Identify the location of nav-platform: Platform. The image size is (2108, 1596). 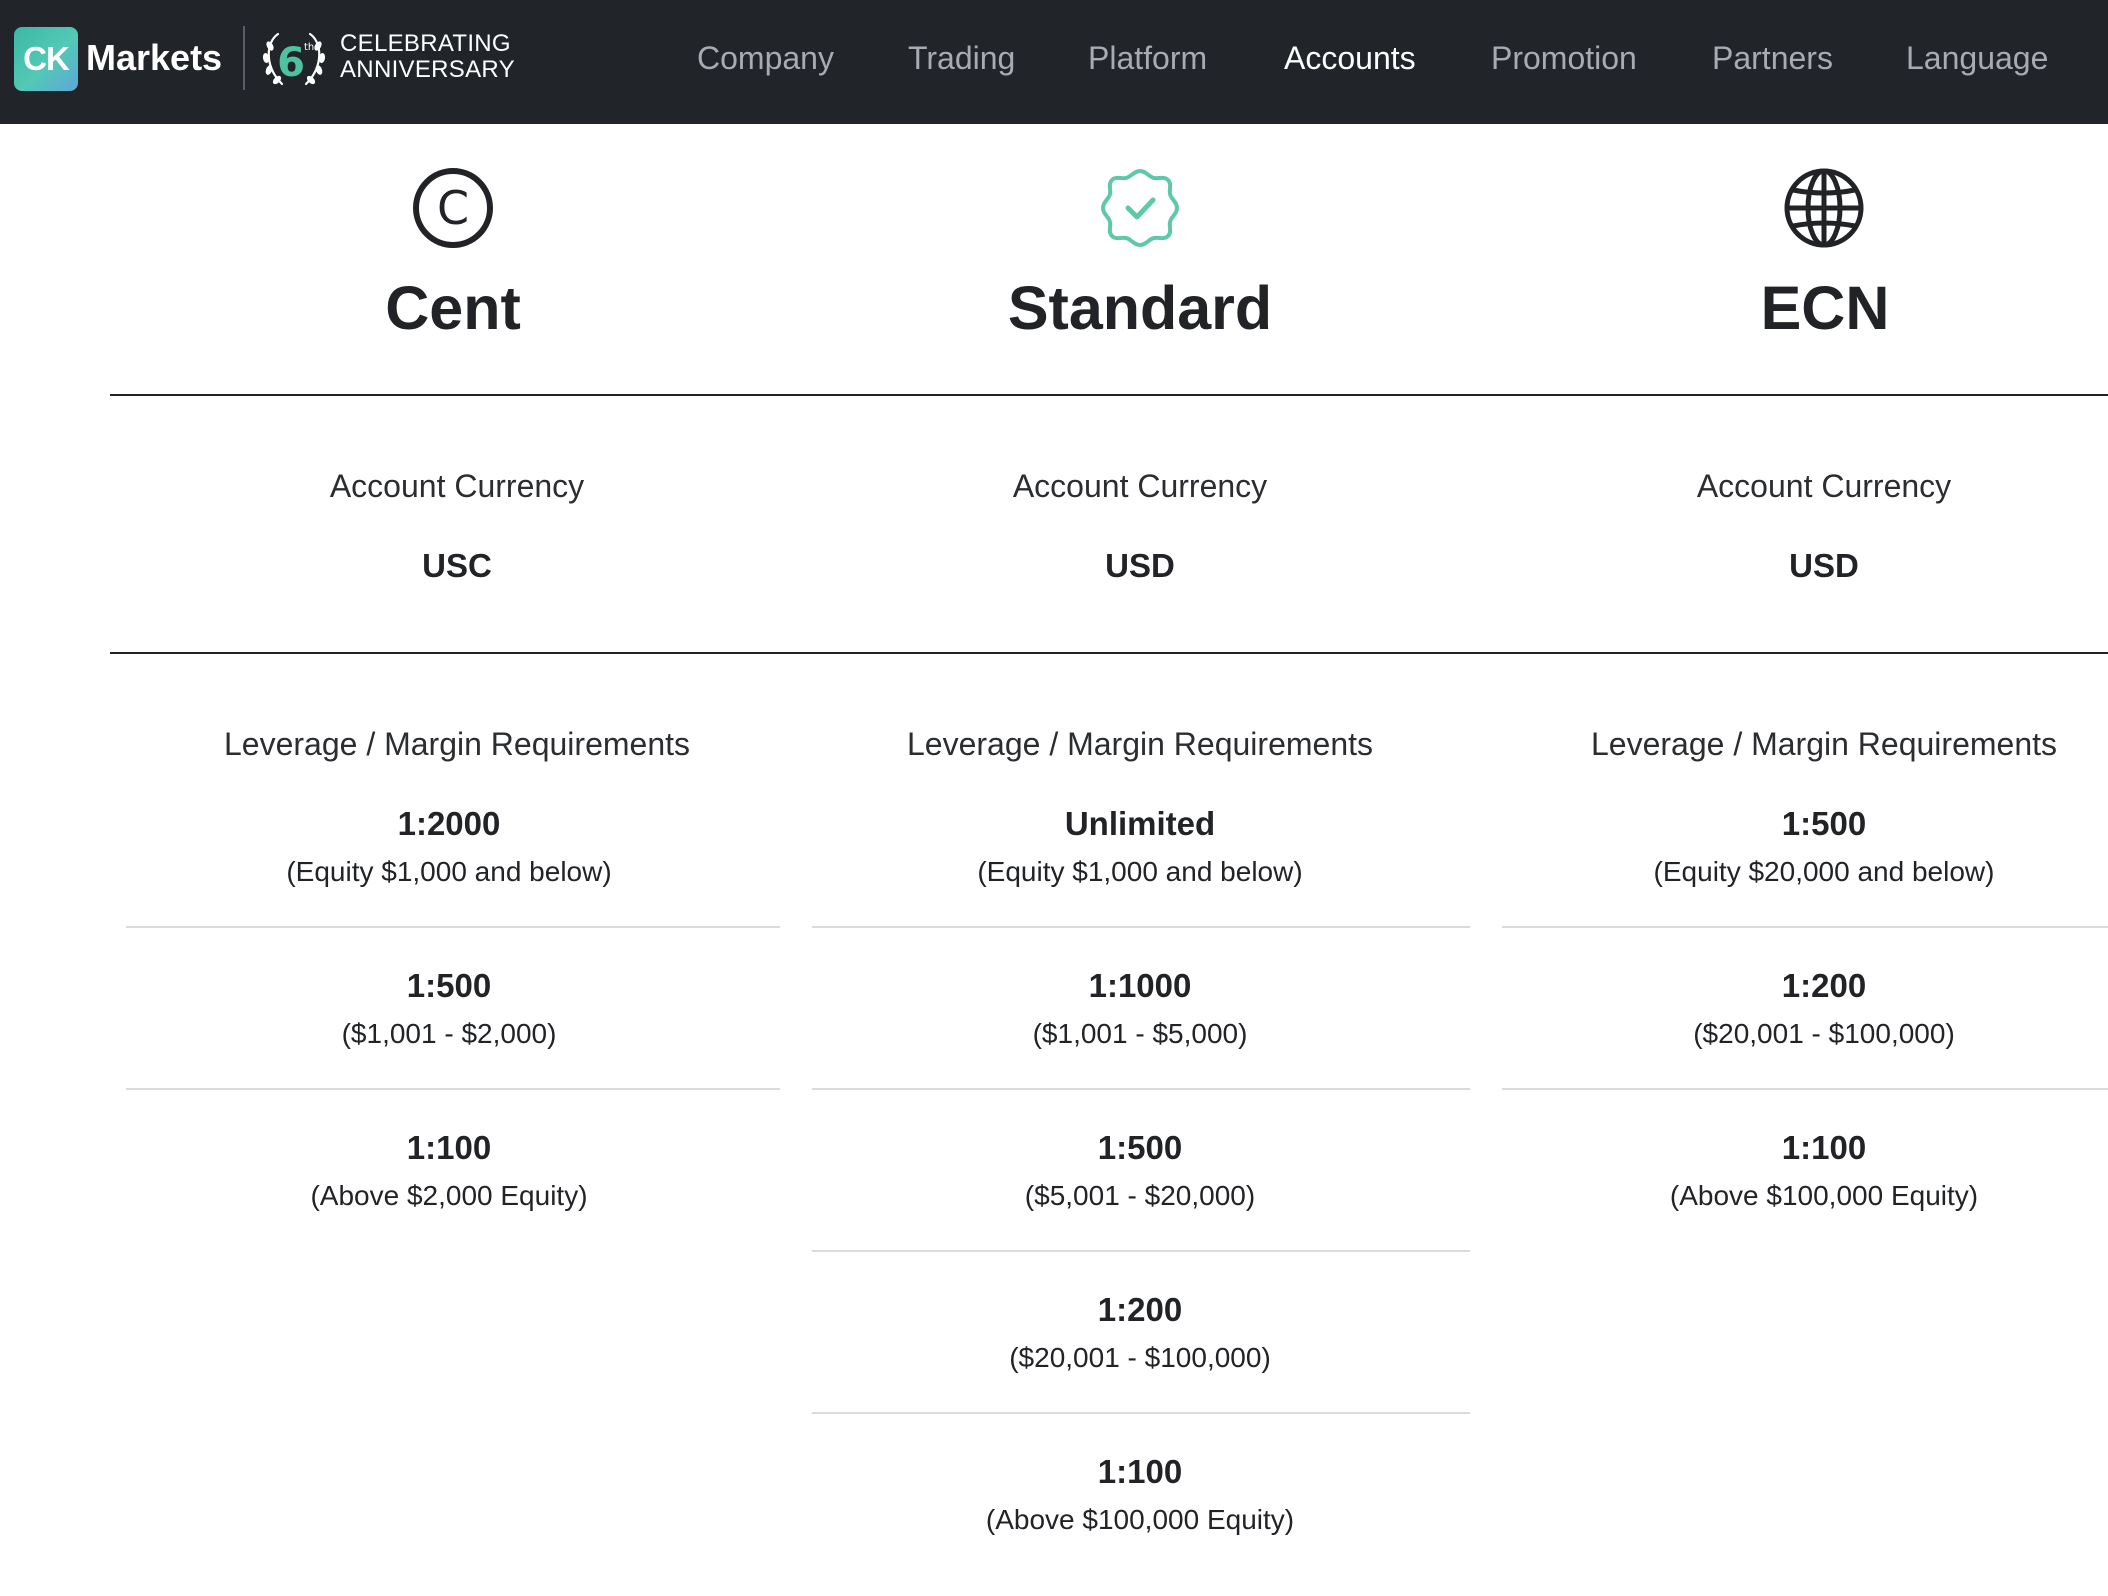
(1147, 58).